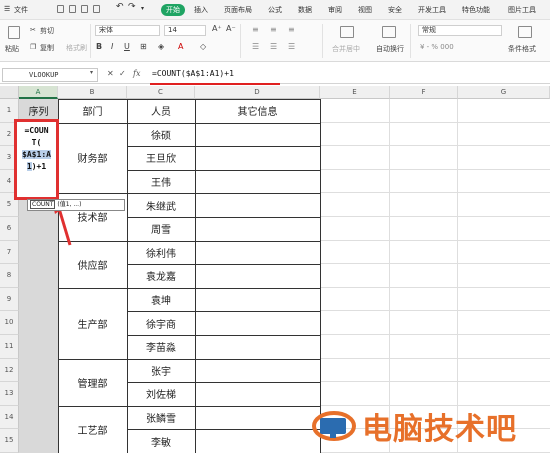  I want to click on watermark-logo-icon, so click(334, 426).